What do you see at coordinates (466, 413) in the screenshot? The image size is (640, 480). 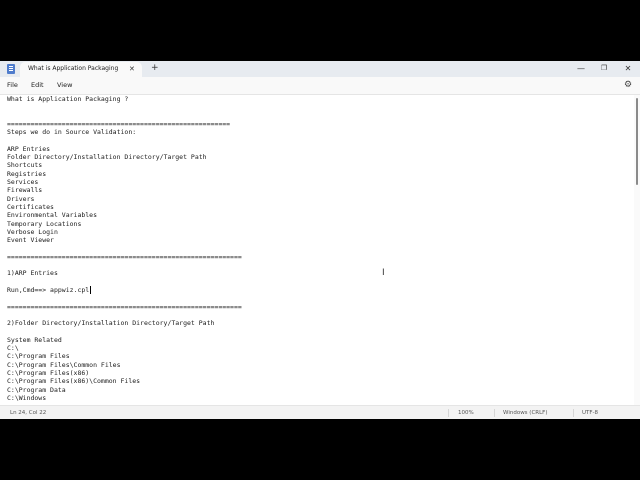 I see `zoom-level: 100%` at bounding box center [466, 413].